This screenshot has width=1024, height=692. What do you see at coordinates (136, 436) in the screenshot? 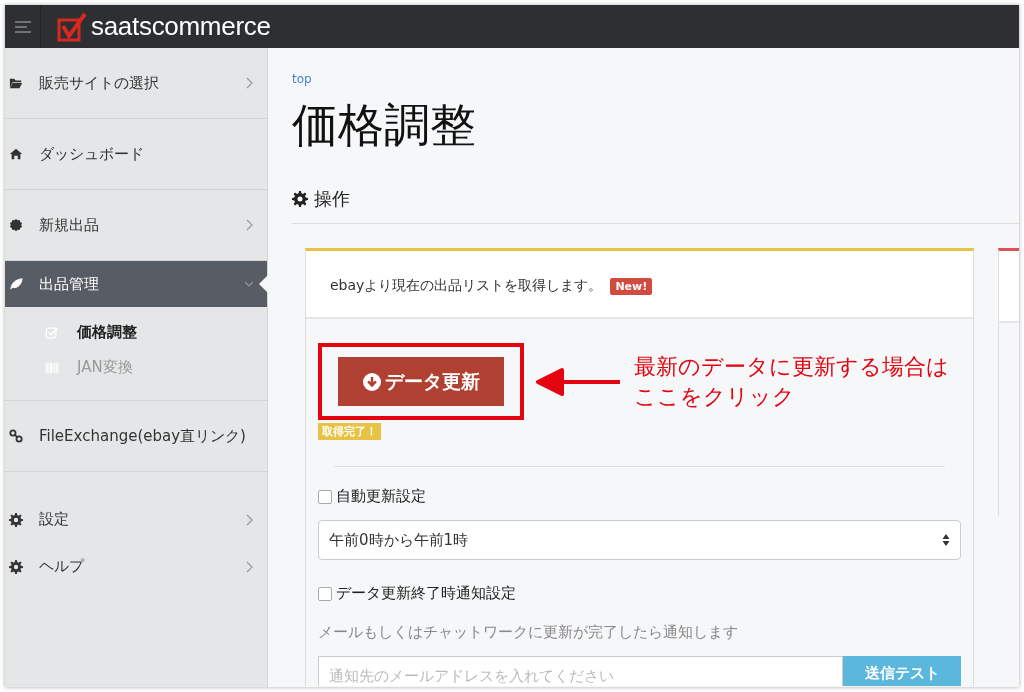
I see `sidebar-item: FileExchange(ebay直リンク)` at bounding box center [136, 436].